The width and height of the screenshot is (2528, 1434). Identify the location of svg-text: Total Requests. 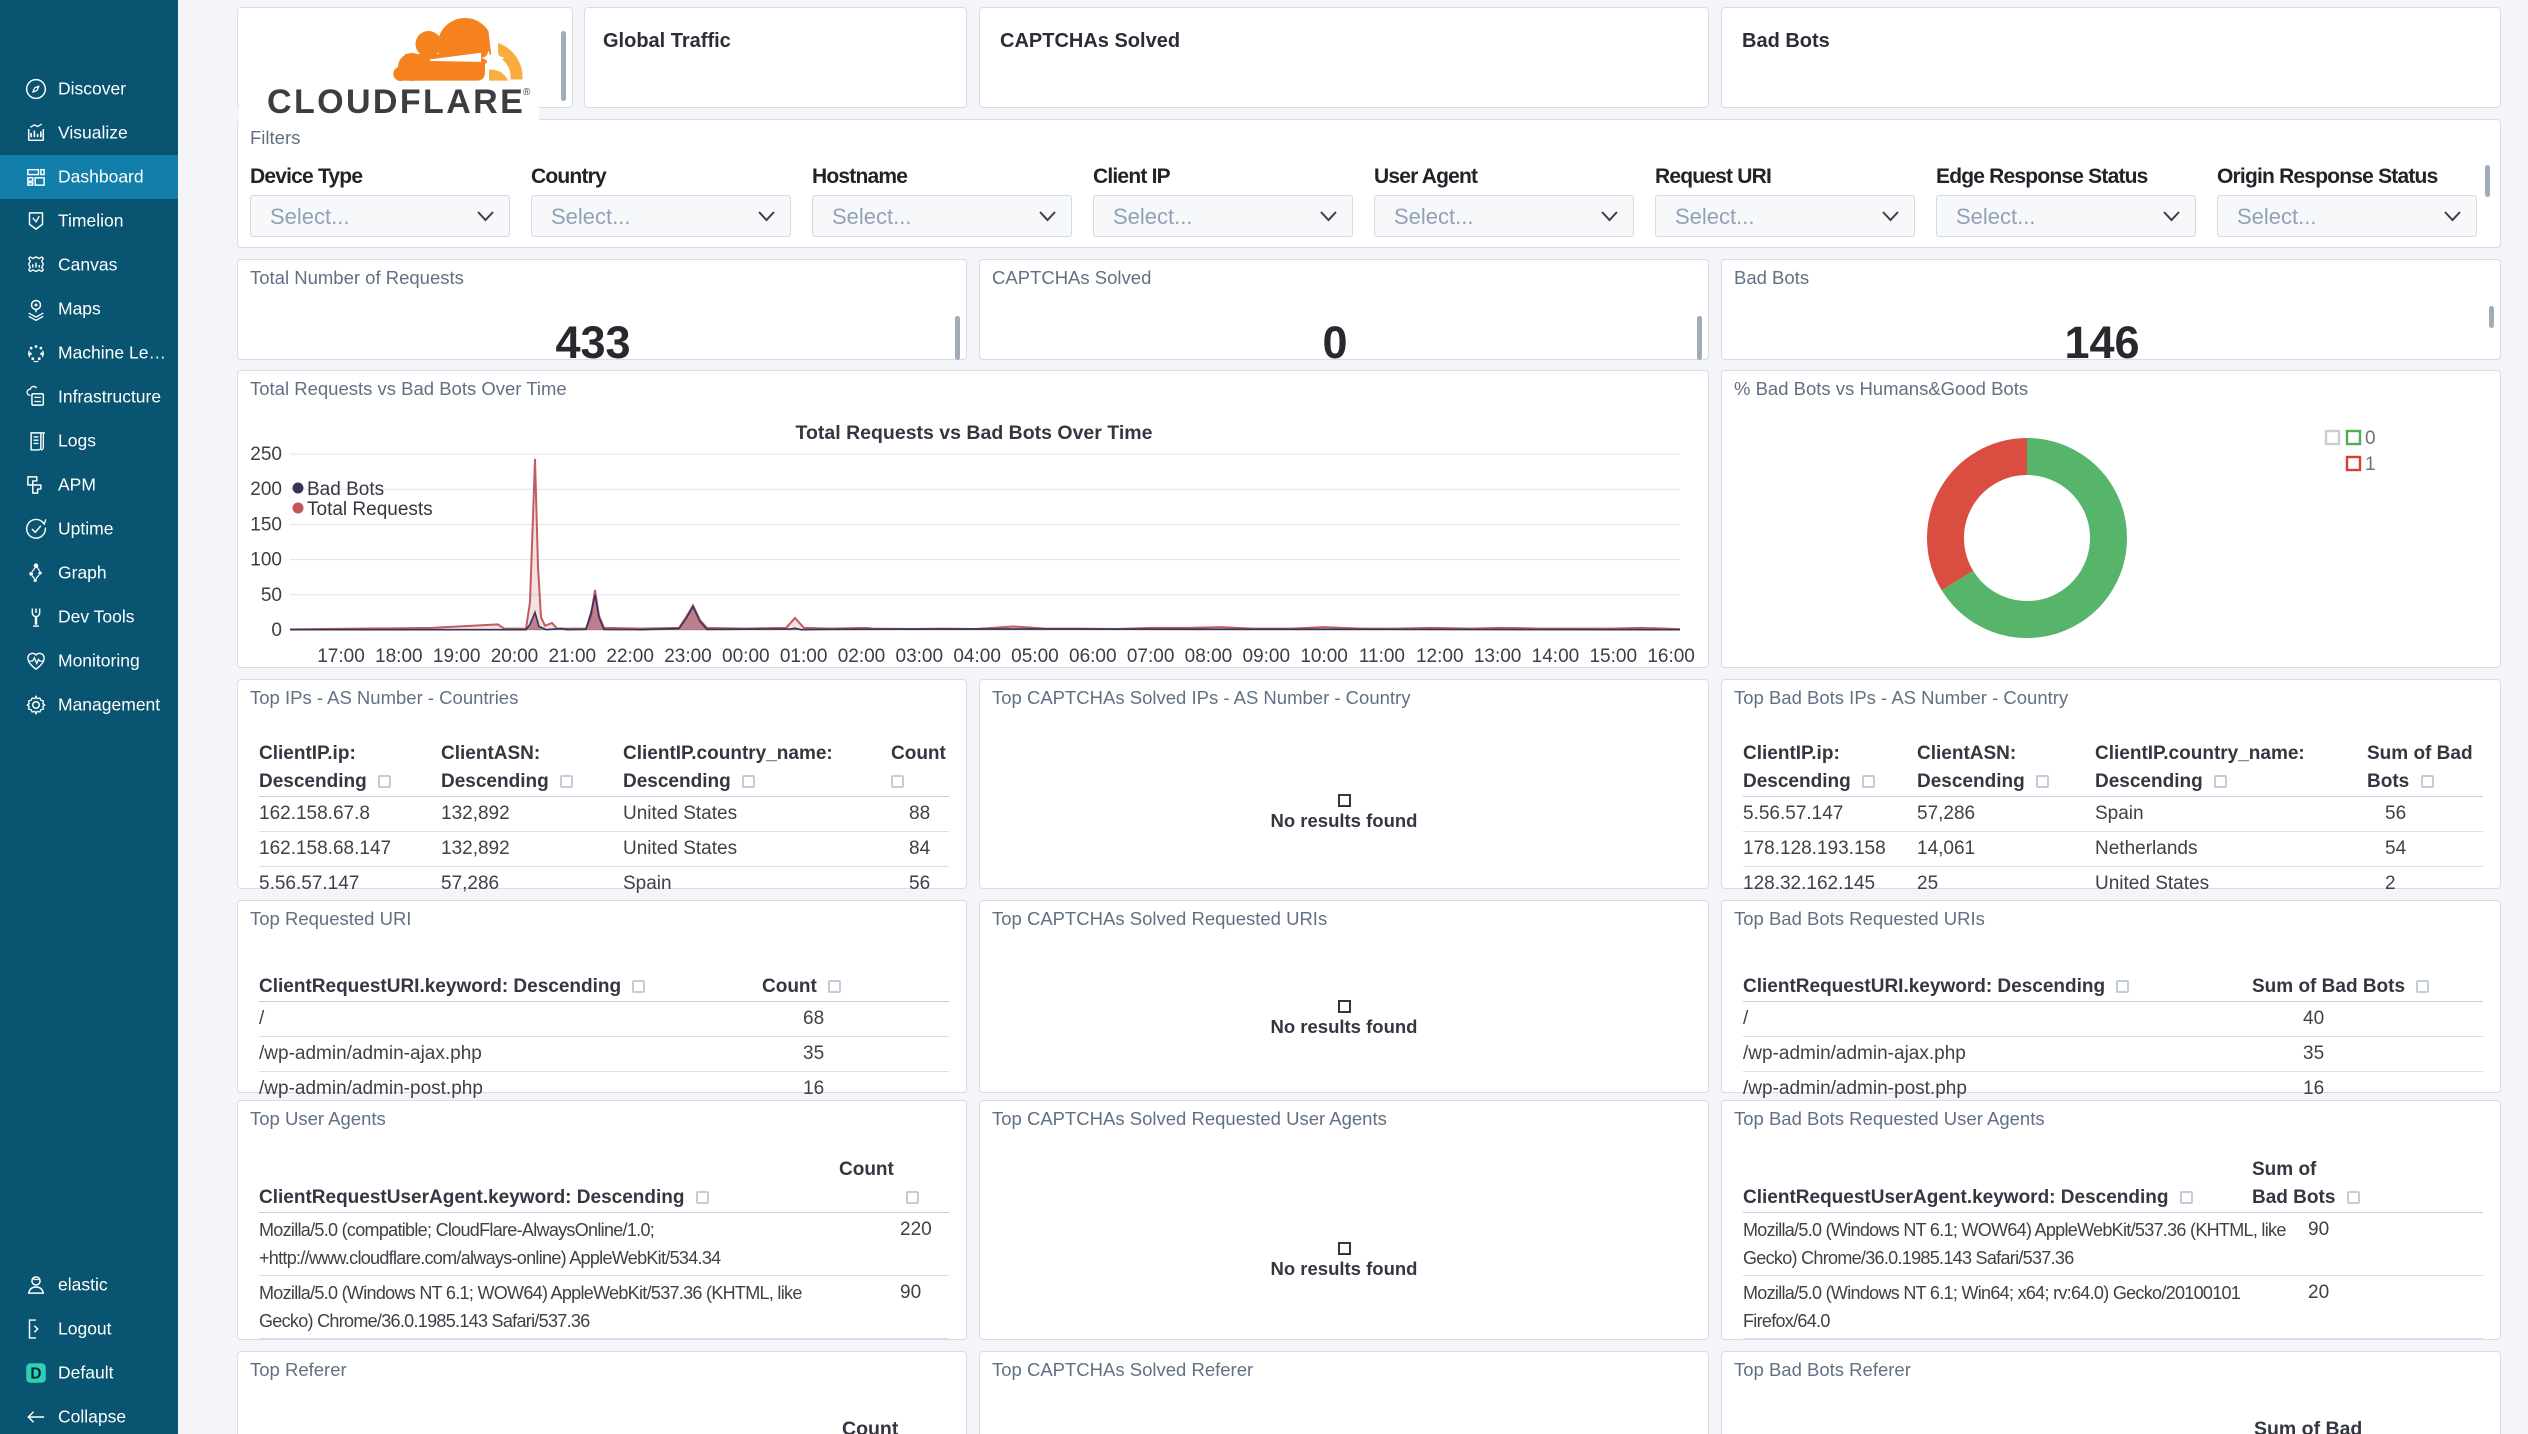
(370, 509).